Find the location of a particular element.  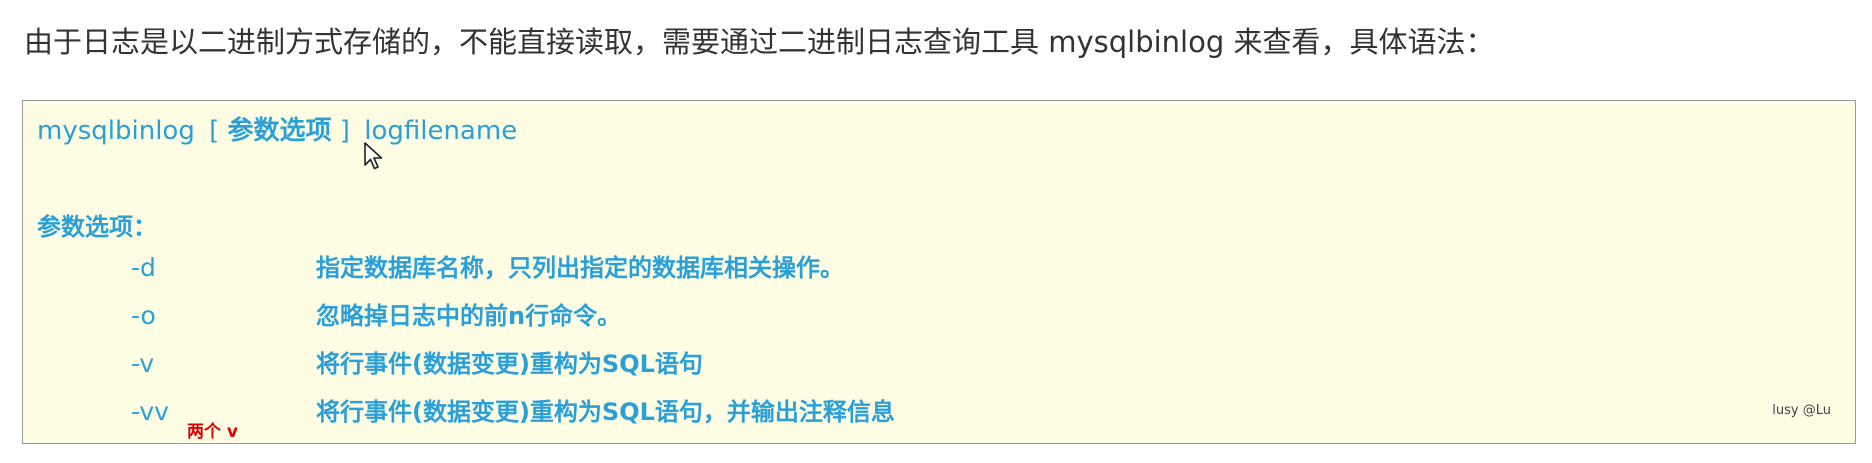

syntax-line: mysqlbinlog [ 参数选项 ] logfilename is located at coordinates (277, 131).